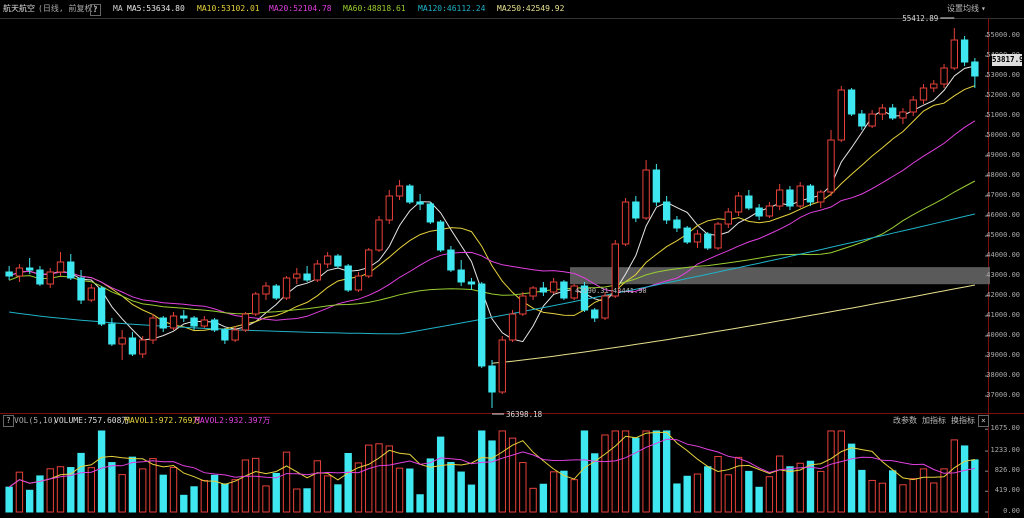 The image size is (1024, 518). Describe the element at coordinates (118, 8) in the screenshot. I see `ma-label: MA` at that location.